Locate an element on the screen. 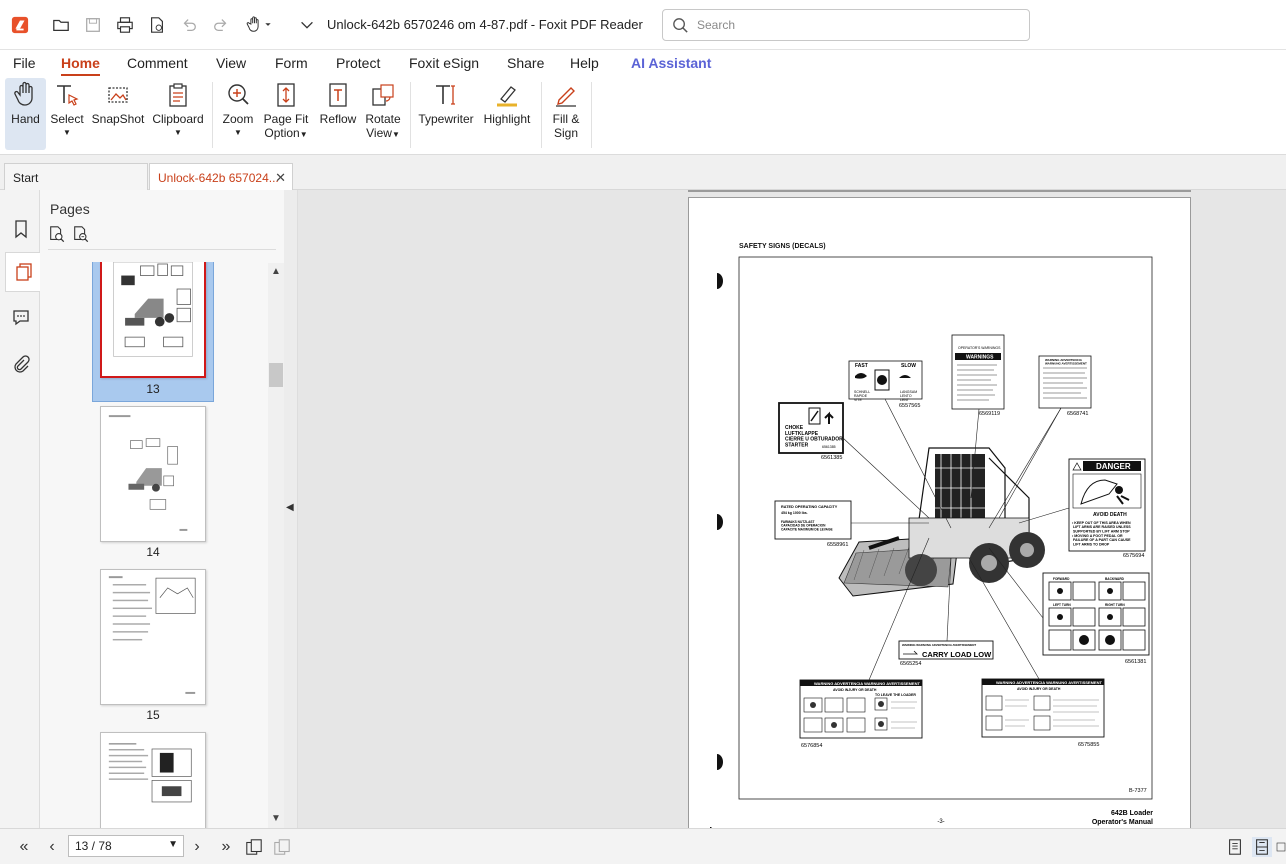  select-dropdown-icon: ▼ is located at coordinates (67, 133).